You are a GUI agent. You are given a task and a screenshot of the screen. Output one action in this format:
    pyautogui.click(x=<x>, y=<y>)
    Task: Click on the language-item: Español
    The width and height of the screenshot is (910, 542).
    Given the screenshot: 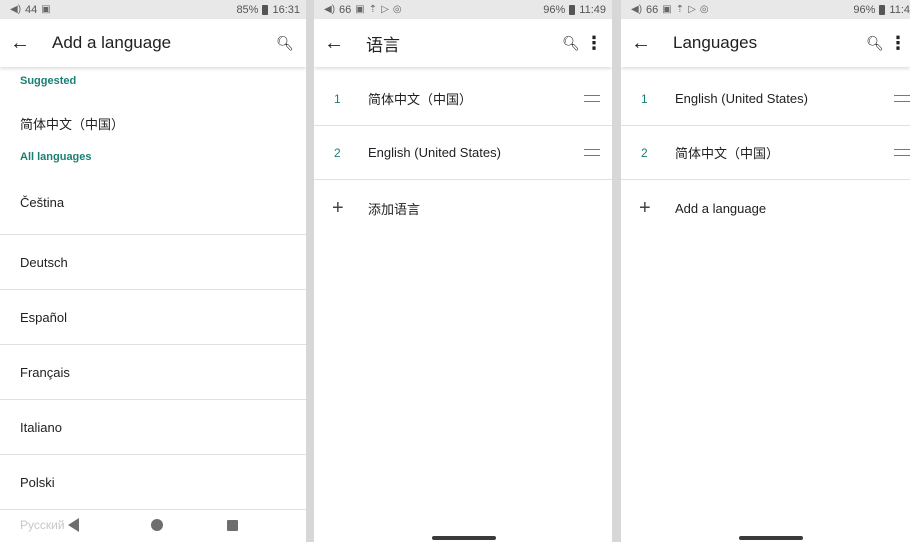 What is the action you would take?
    pyautogui.click(x=153, y=317)
    